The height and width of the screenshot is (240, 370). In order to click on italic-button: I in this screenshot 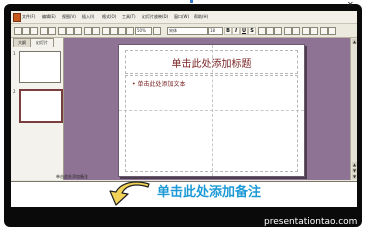, I will do `click(236, 31)`.